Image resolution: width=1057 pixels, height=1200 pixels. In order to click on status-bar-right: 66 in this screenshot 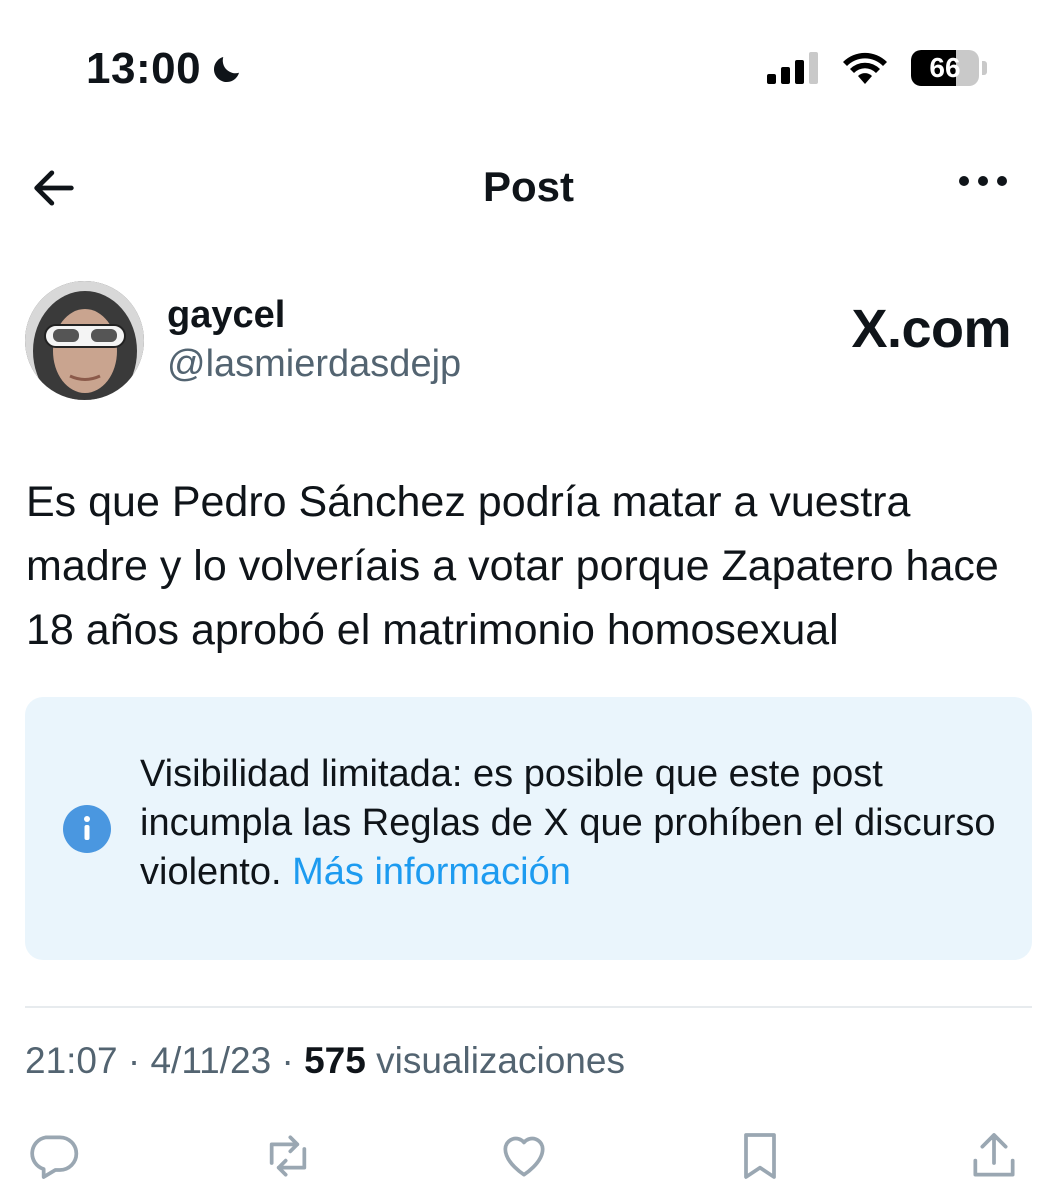, I will do `click(877, 68)`.